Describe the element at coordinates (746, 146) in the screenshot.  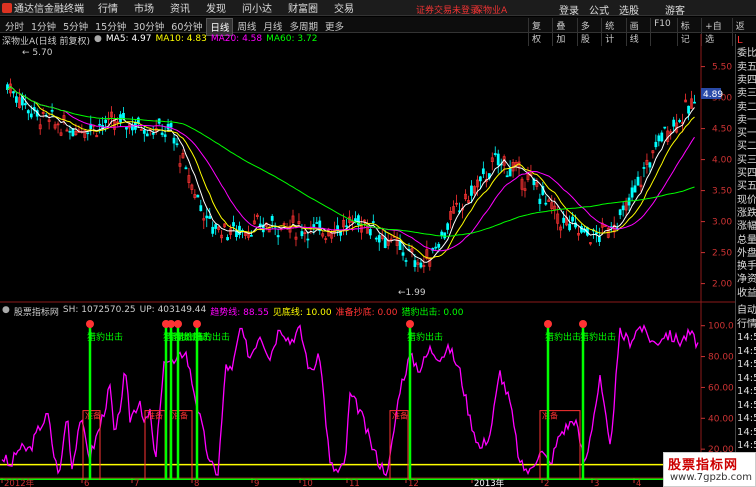
I see `quote-panel-item: 买二` at that location.